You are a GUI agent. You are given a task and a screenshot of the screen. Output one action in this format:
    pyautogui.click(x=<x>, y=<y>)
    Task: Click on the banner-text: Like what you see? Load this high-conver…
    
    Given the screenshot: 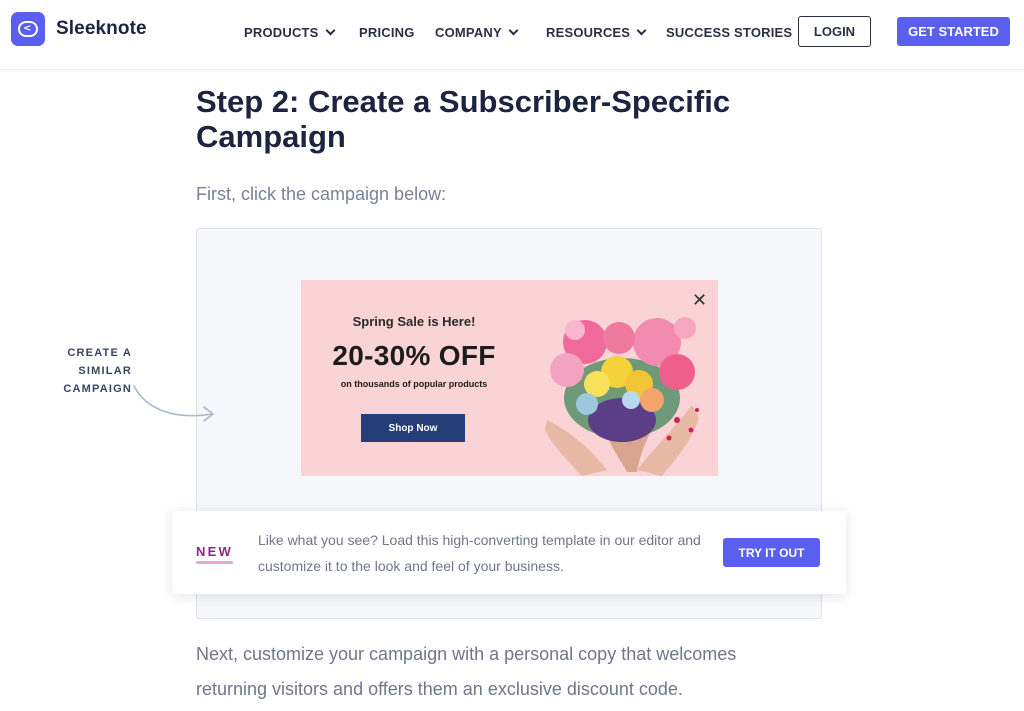 What is the action you would take?
    pyautogui.click(x=479, y=553)
    